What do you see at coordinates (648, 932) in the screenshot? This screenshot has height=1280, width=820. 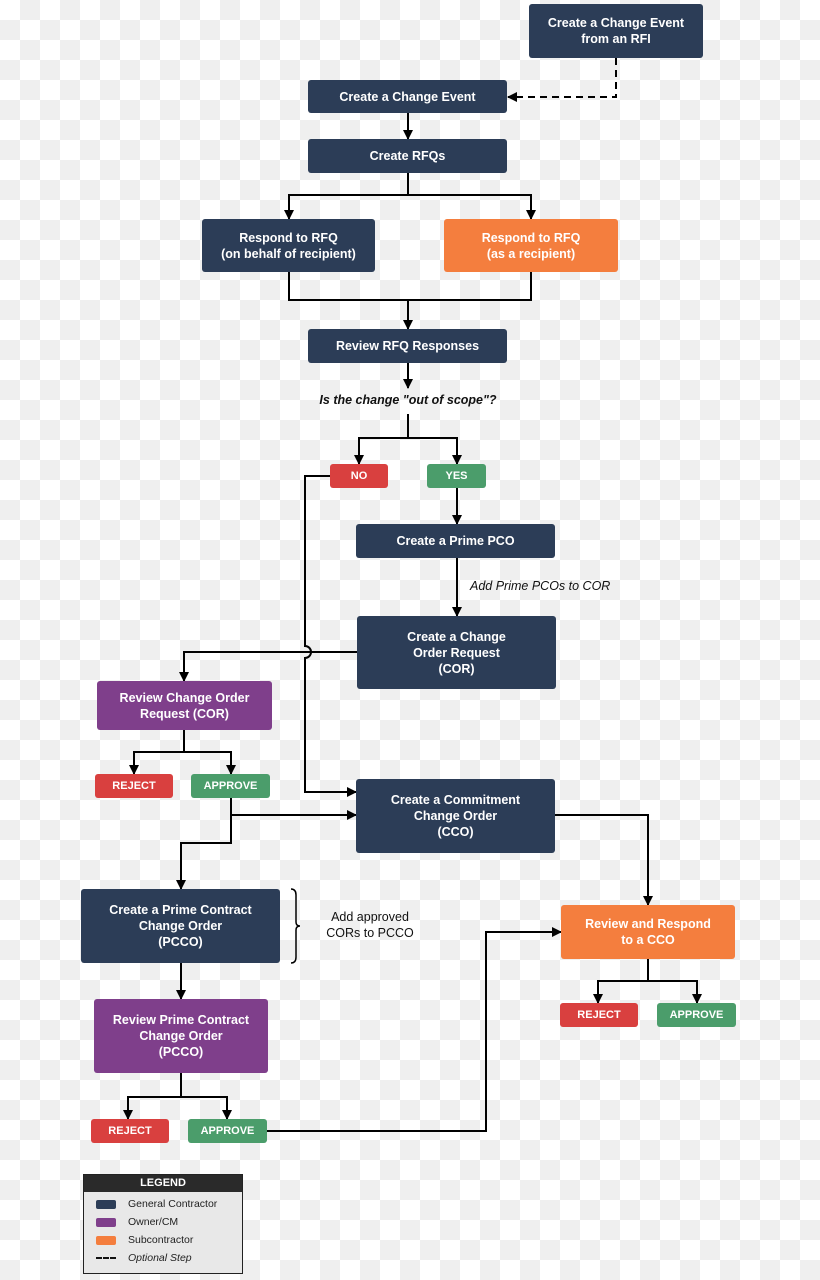 I see `review-respond-cco-node: Review and Respond to a CCO` at bounding box center [648, 932].